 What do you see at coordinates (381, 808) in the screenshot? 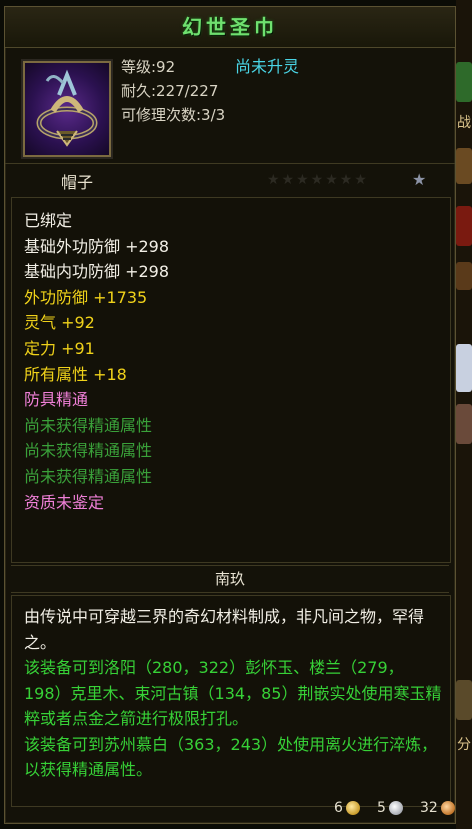
I see `silver-amount: 5` at bounding box center [381, 808].